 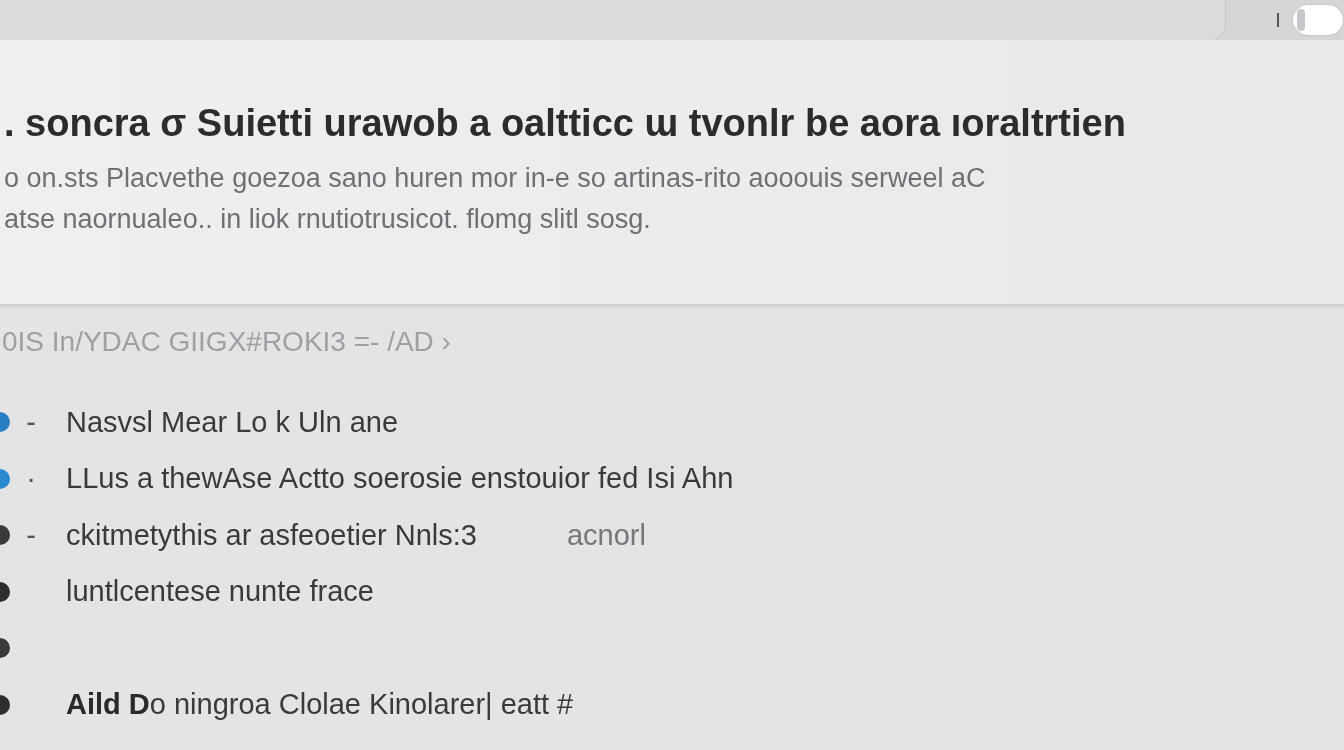 What do you see at coordinates (400, 479) in the screenshot?
I see `list-item-text: LLus a thewAse Actto soerosie enstouior fed Isi Ahn` at bounding box center [400, 479].